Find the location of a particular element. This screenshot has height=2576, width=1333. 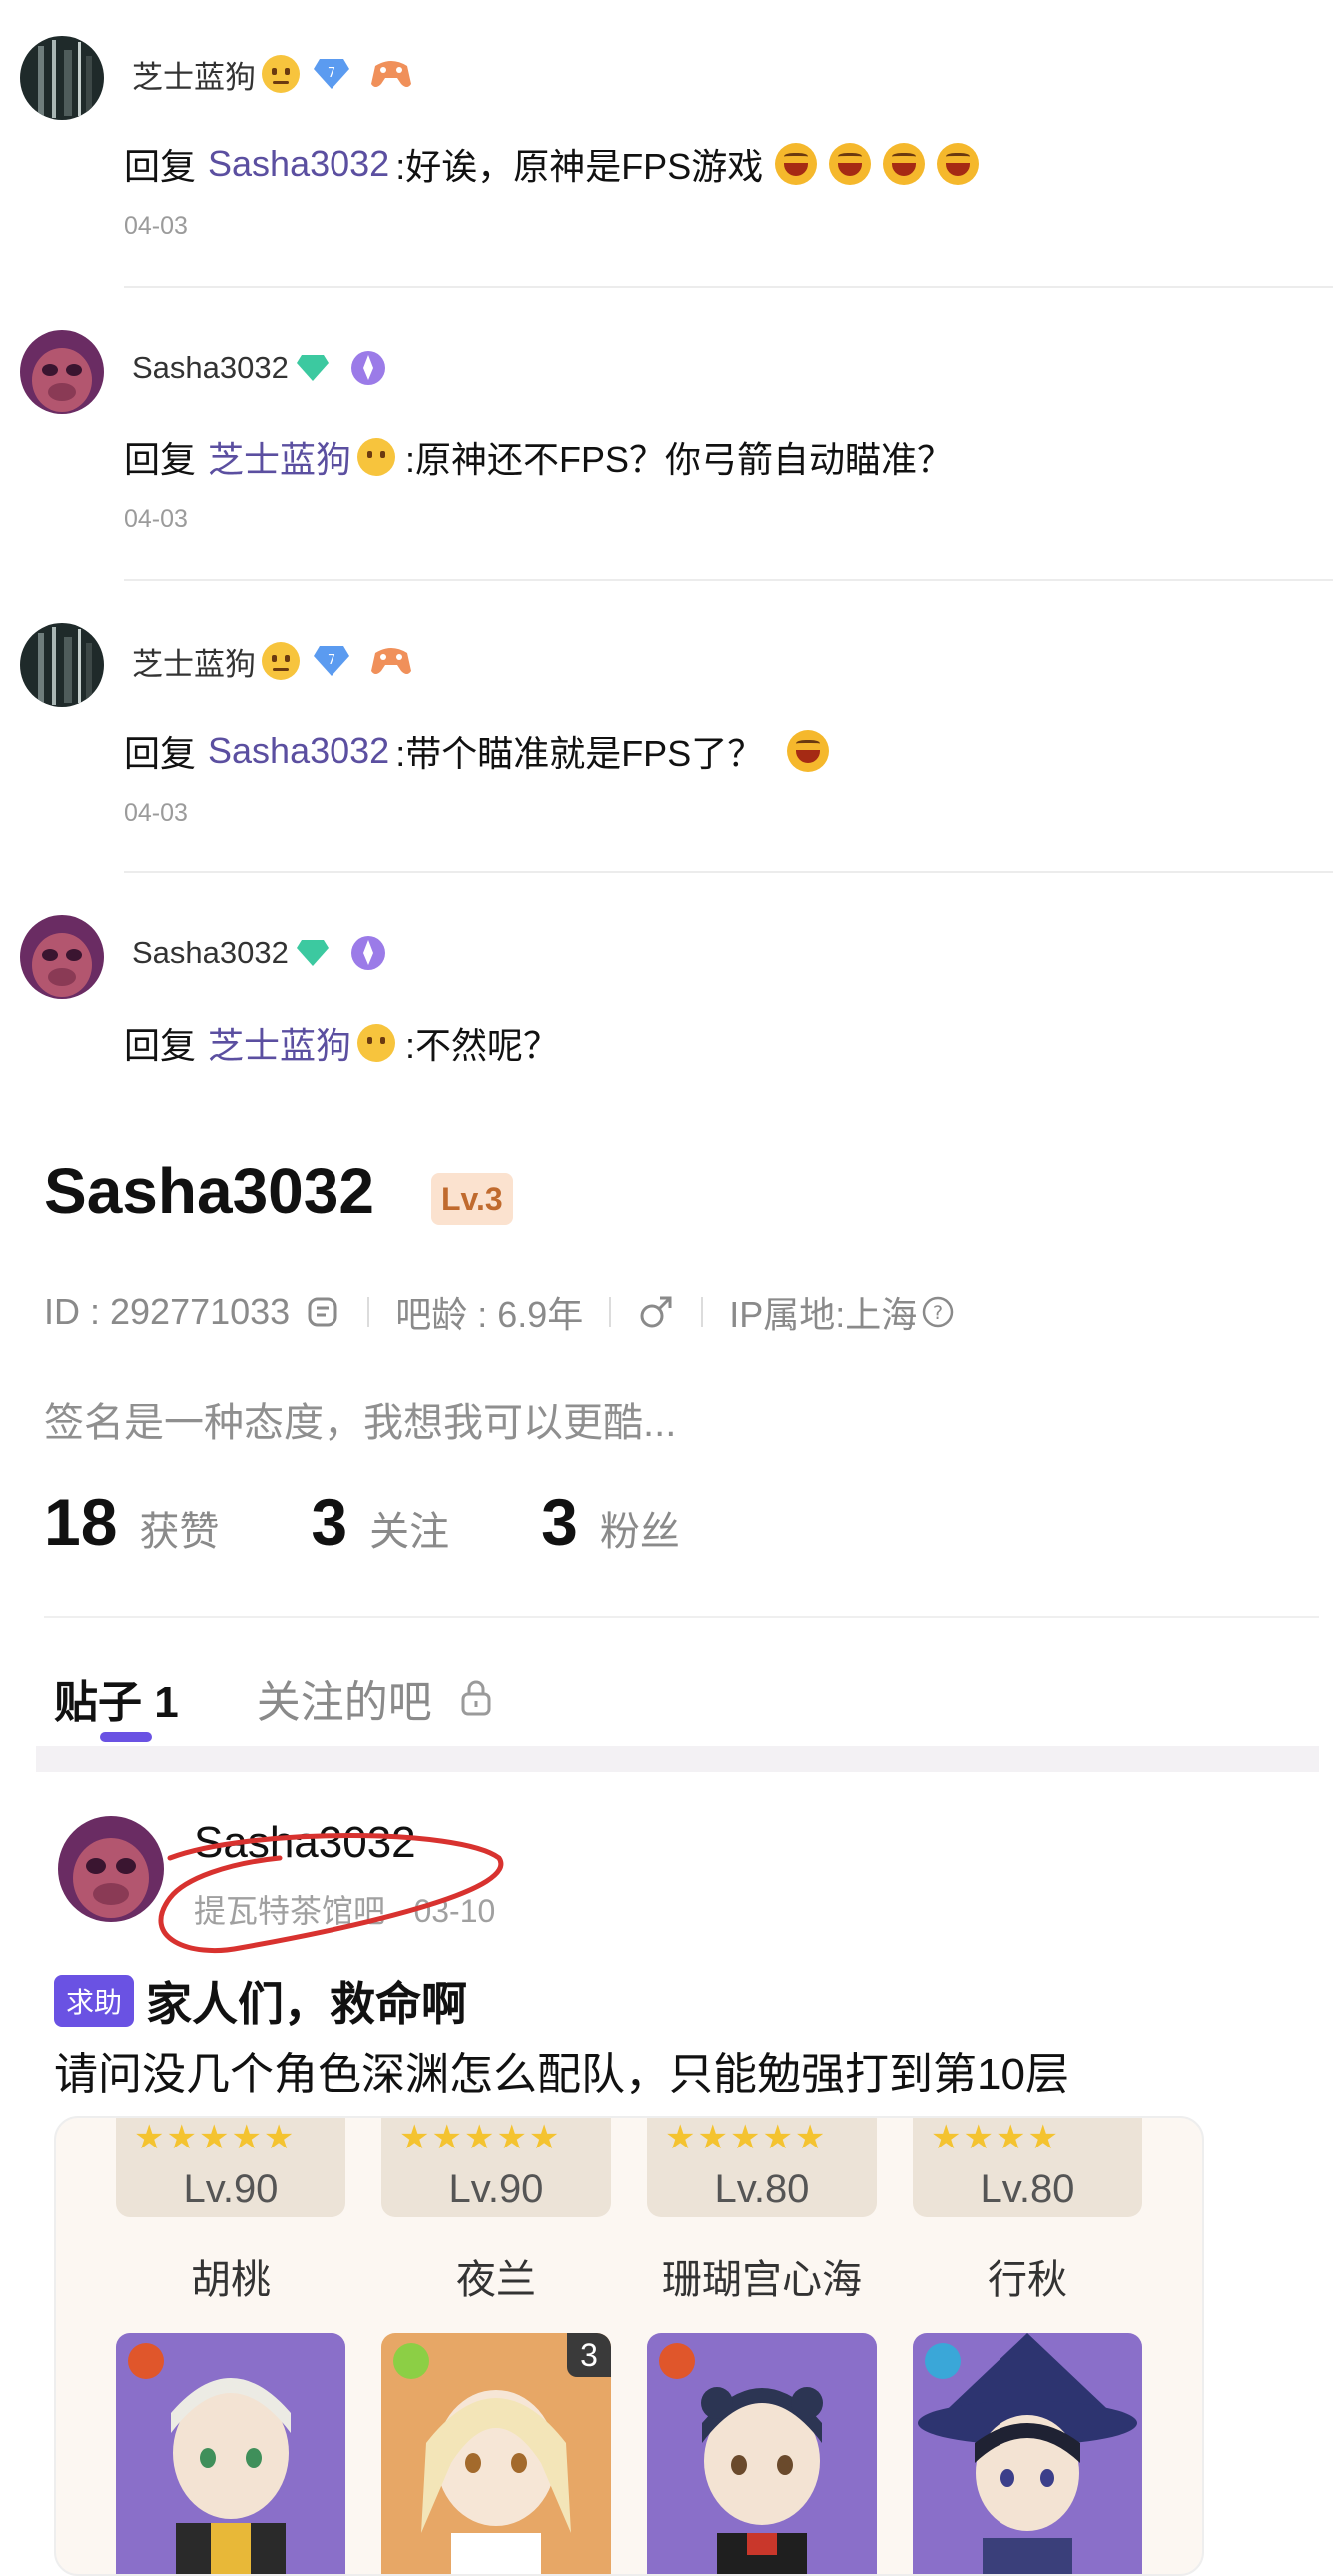

gamepad-badge-icon is located at coordinates (391, 74).